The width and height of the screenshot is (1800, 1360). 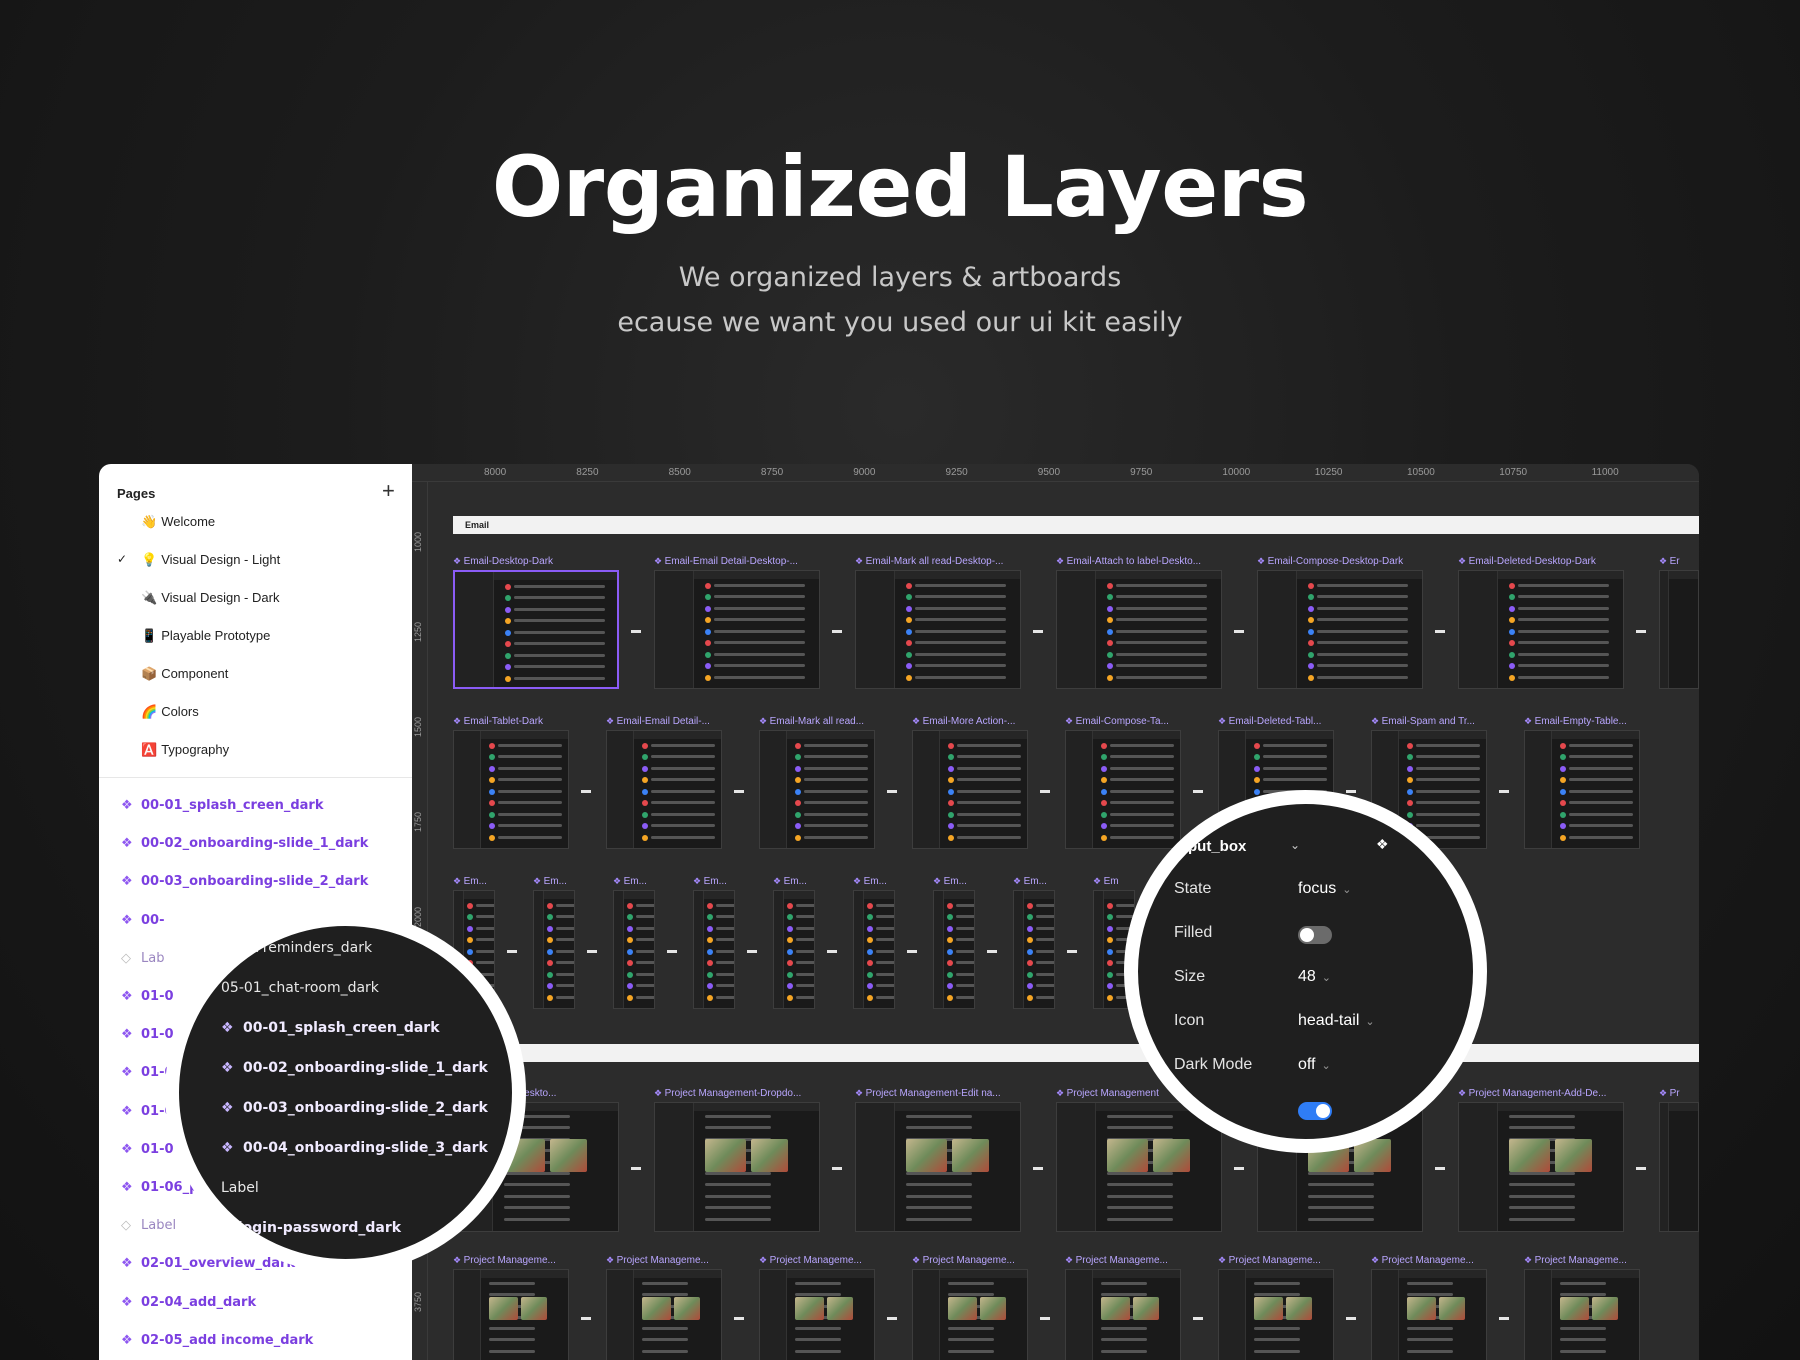 I want to click on layer-item: ❖ 02-05_add income_dark, so click(x=217, y=1341).